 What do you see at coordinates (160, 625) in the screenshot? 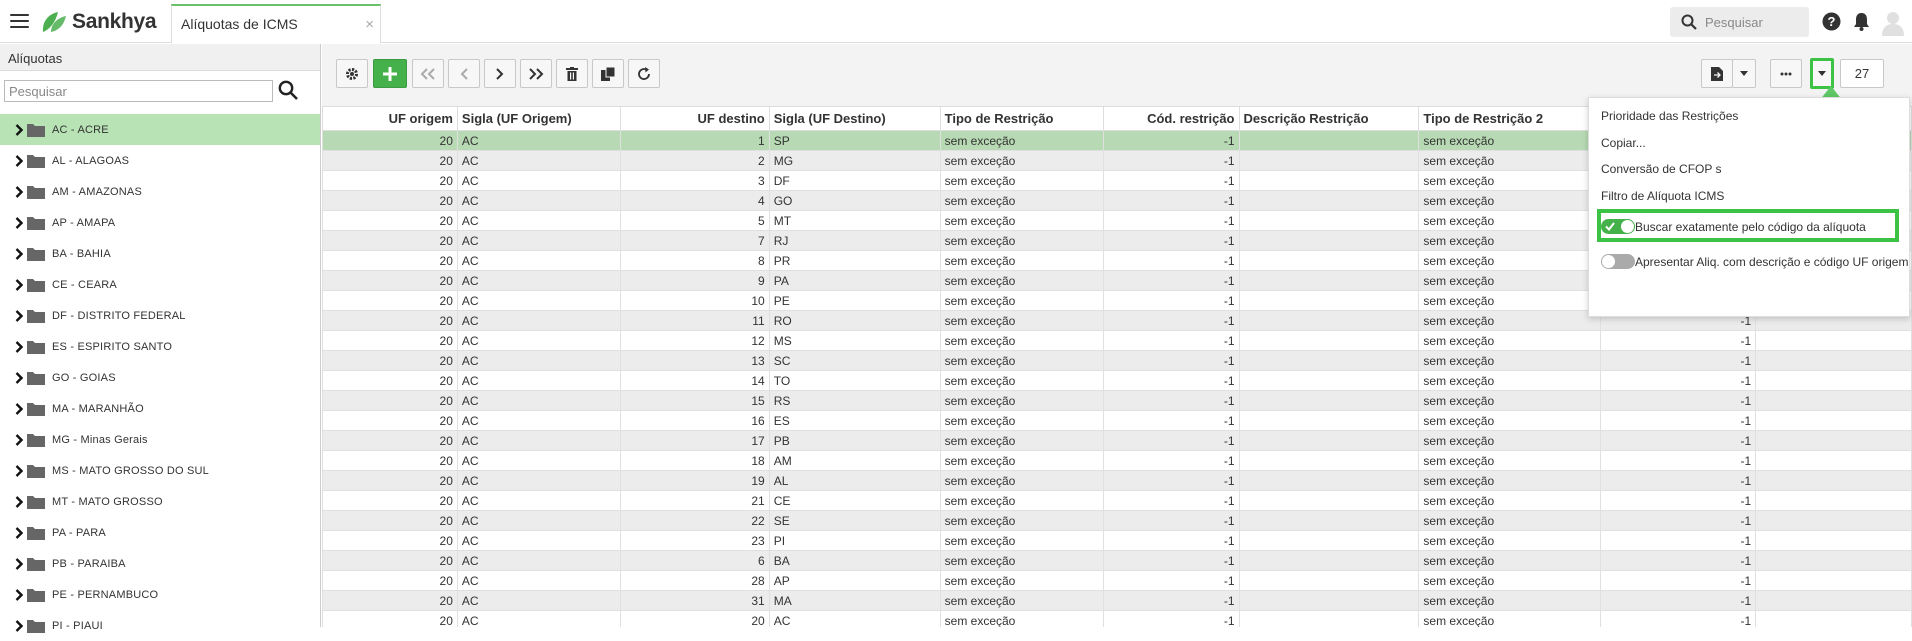
I see `tree-item: PI - PIAUI` at bounding box center [160, 625].